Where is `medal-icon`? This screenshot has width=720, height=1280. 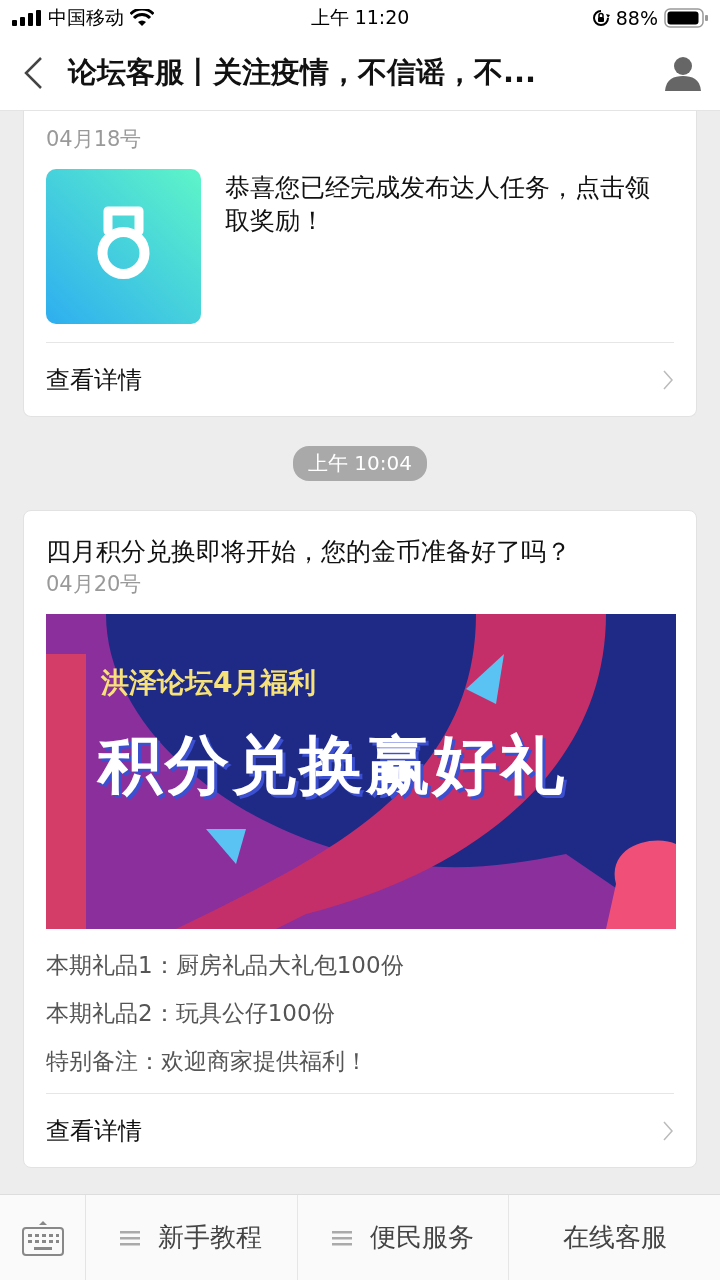 medal-icon is located at coordinates (123, 246).